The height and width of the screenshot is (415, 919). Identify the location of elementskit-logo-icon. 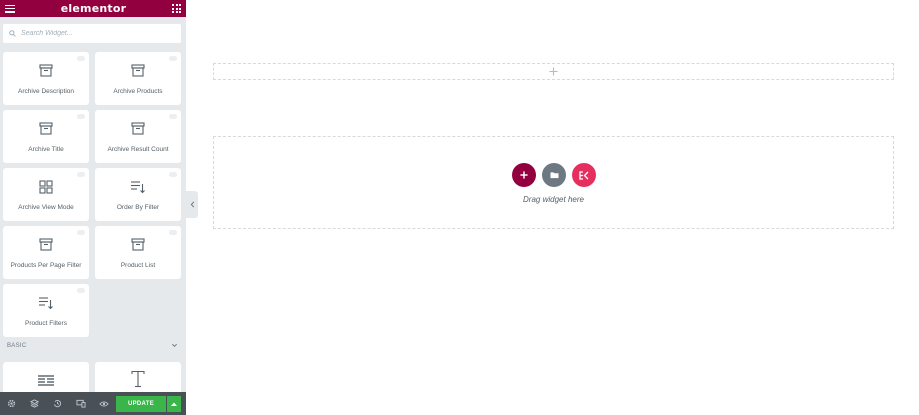
(584, 175).